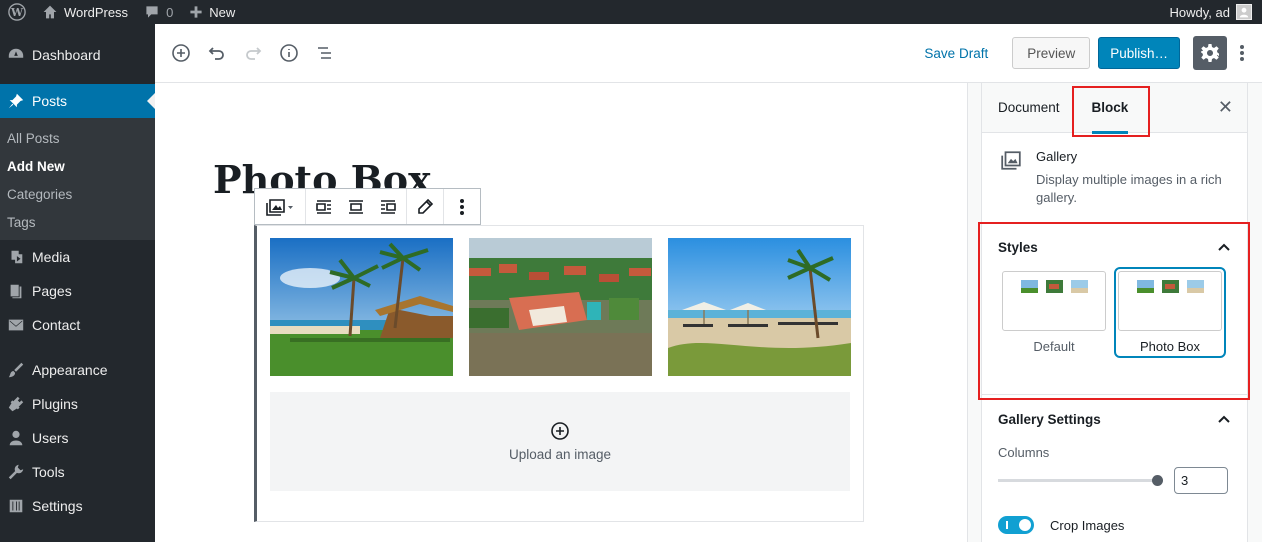 The image size is (1262, 542). What do you see at coordinates (196, 12) in the screenshot?
I see `plus-icon` at bounding box center [196, 12].